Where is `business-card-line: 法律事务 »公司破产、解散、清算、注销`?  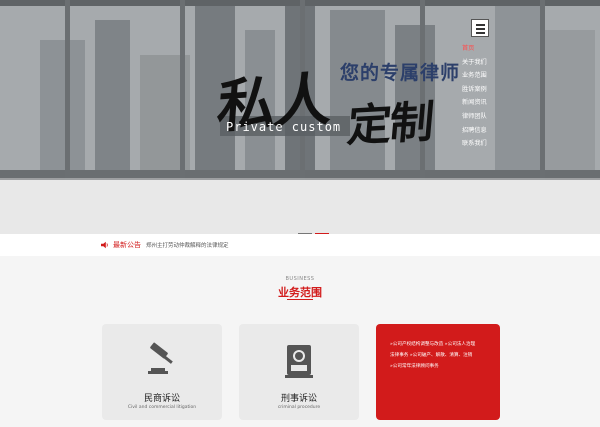 business-card-line: 法律事务 »公司破产、解散、清算、注销 is located at coordinates (431, 355).